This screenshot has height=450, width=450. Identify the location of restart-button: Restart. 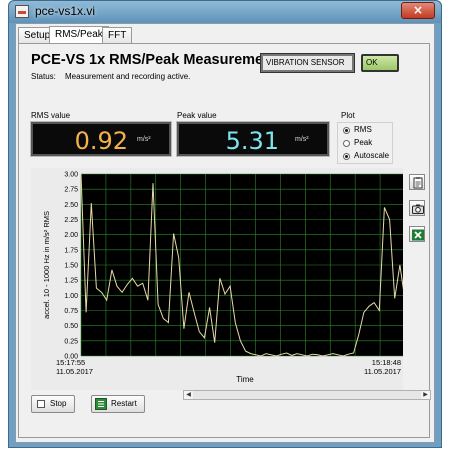
(118, 404).